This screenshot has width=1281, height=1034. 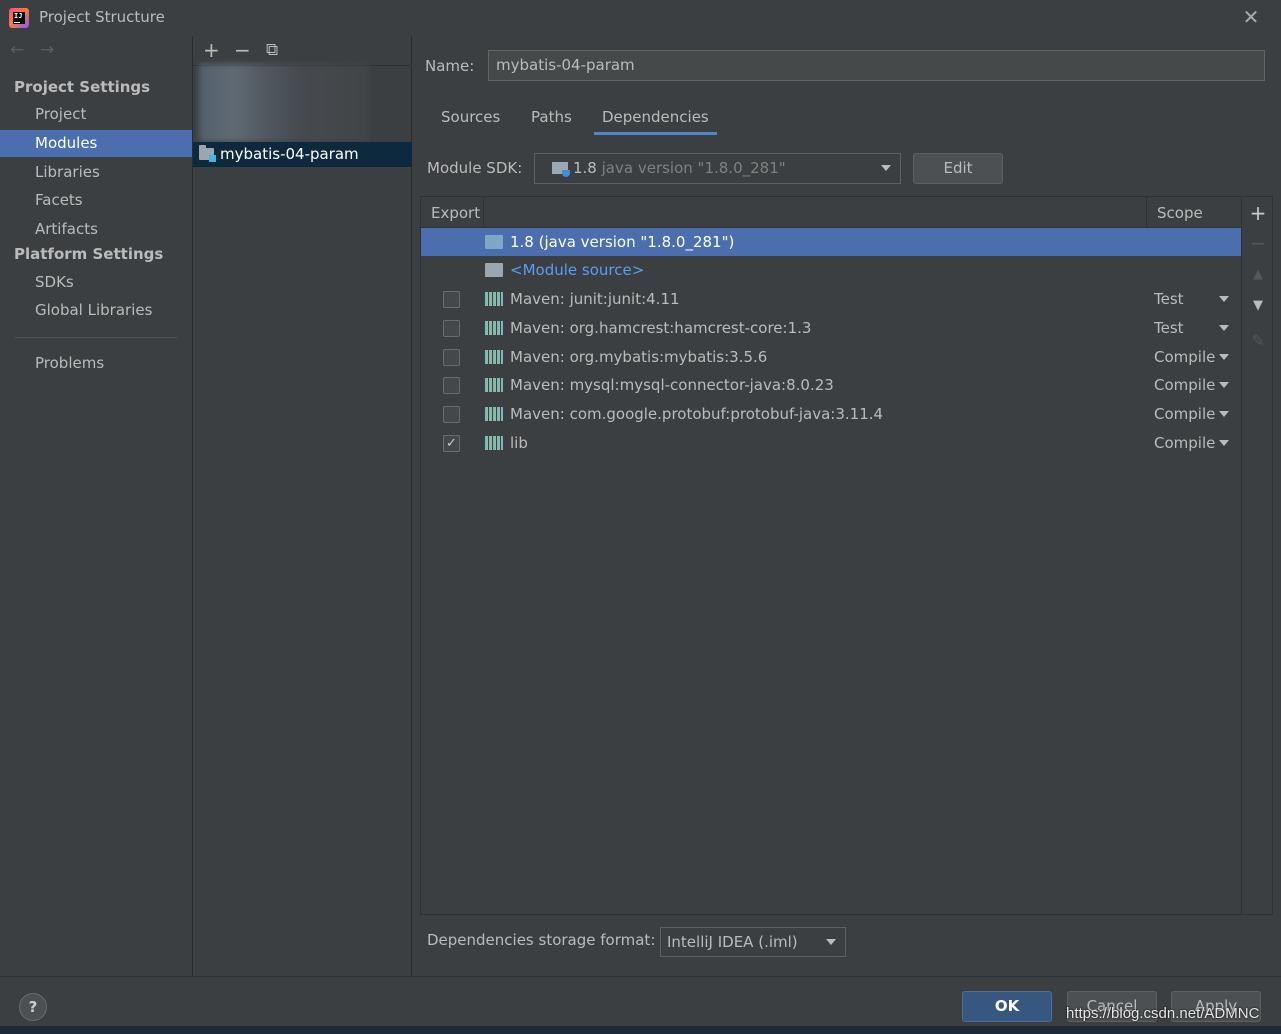 What do you see at coordinates (55, 50) in the screenshot?
I see `forward-arrow-icon: →` at bounding box center [55, 50].